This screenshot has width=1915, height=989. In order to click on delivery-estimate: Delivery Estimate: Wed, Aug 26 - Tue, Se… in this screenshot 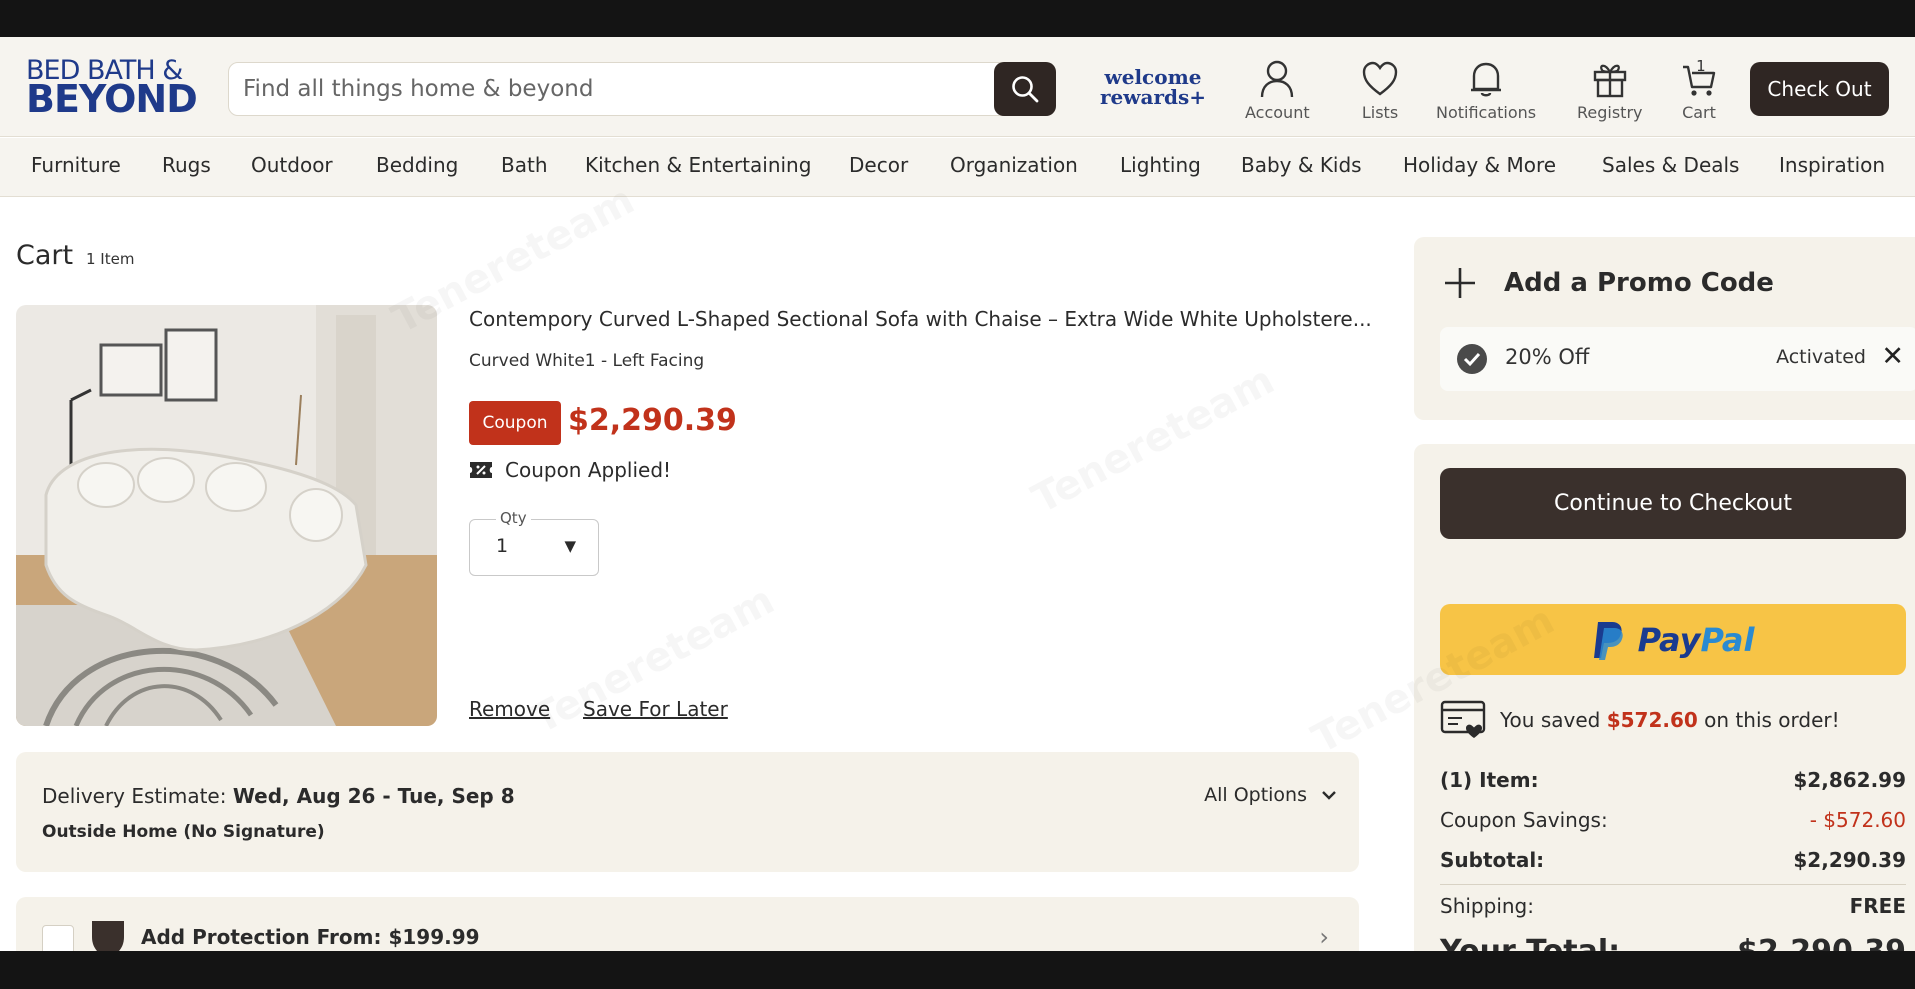, I will do `click(278, 796)`.